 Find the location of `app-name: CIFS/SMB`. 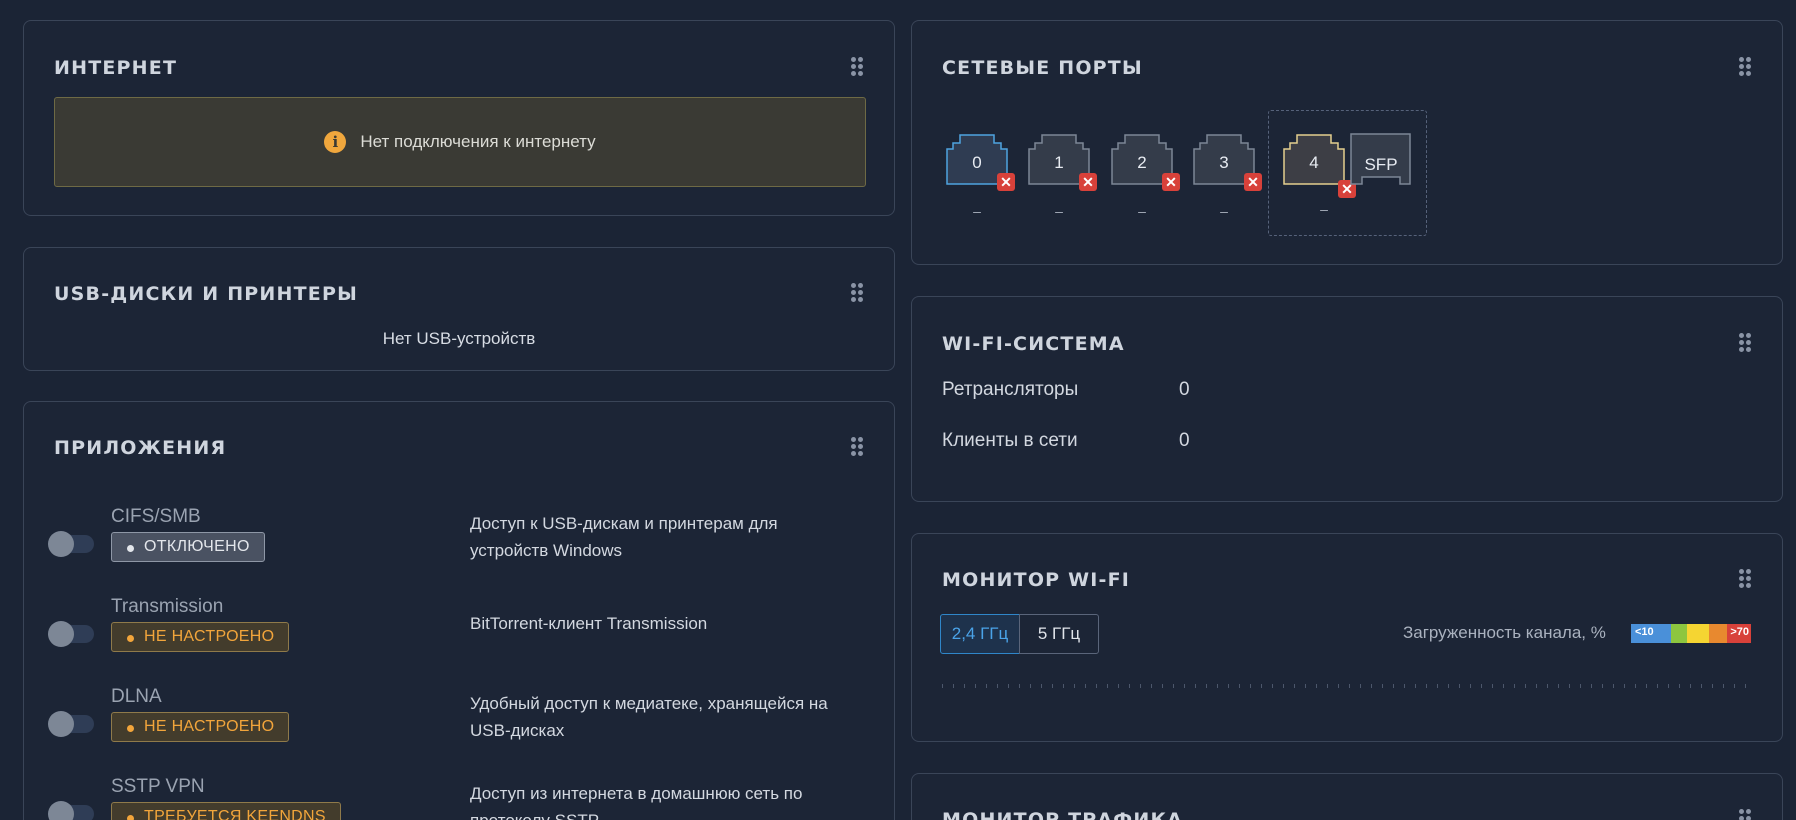

app-name: CIFS/SMB is located at coordinates (156, 516).